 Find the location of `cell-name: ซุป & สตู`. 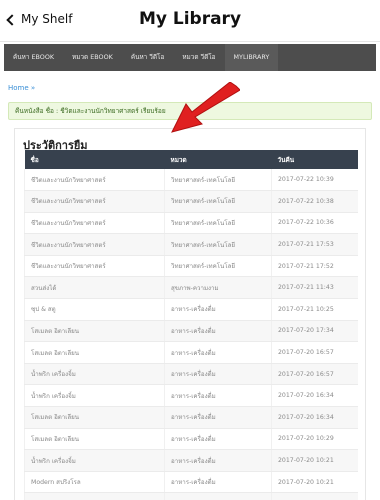

cell-name: ซุป & สตู is located at coordinates (94, 309).